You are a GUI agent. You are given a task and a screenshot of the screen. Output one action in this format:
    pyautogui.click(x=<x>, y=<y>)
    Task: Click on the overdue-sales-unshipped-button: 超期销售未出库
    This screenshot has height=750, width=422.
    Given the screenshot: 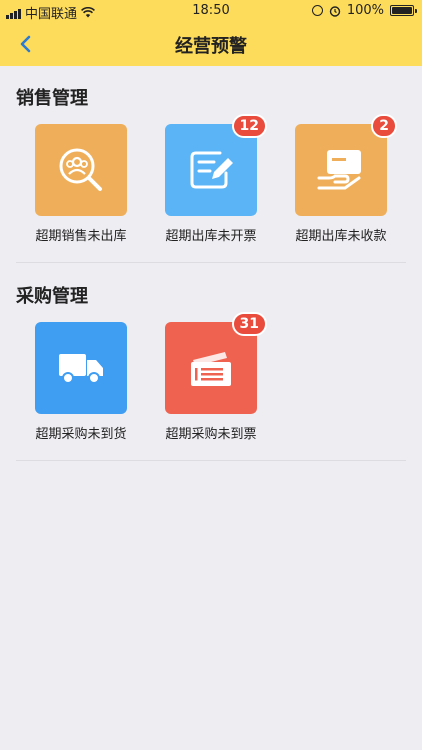 What is the action you would take?
    pyautogui.click(x=81, y=184)
    